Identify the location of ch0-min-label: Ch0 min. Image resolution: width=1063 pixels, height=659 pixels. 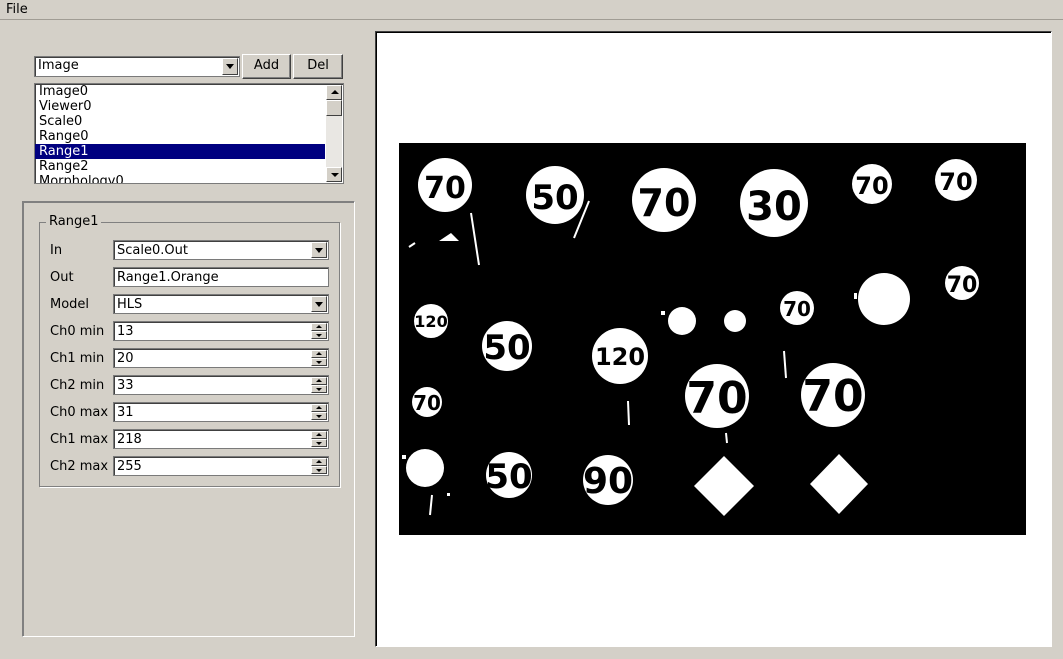
(77, 331).